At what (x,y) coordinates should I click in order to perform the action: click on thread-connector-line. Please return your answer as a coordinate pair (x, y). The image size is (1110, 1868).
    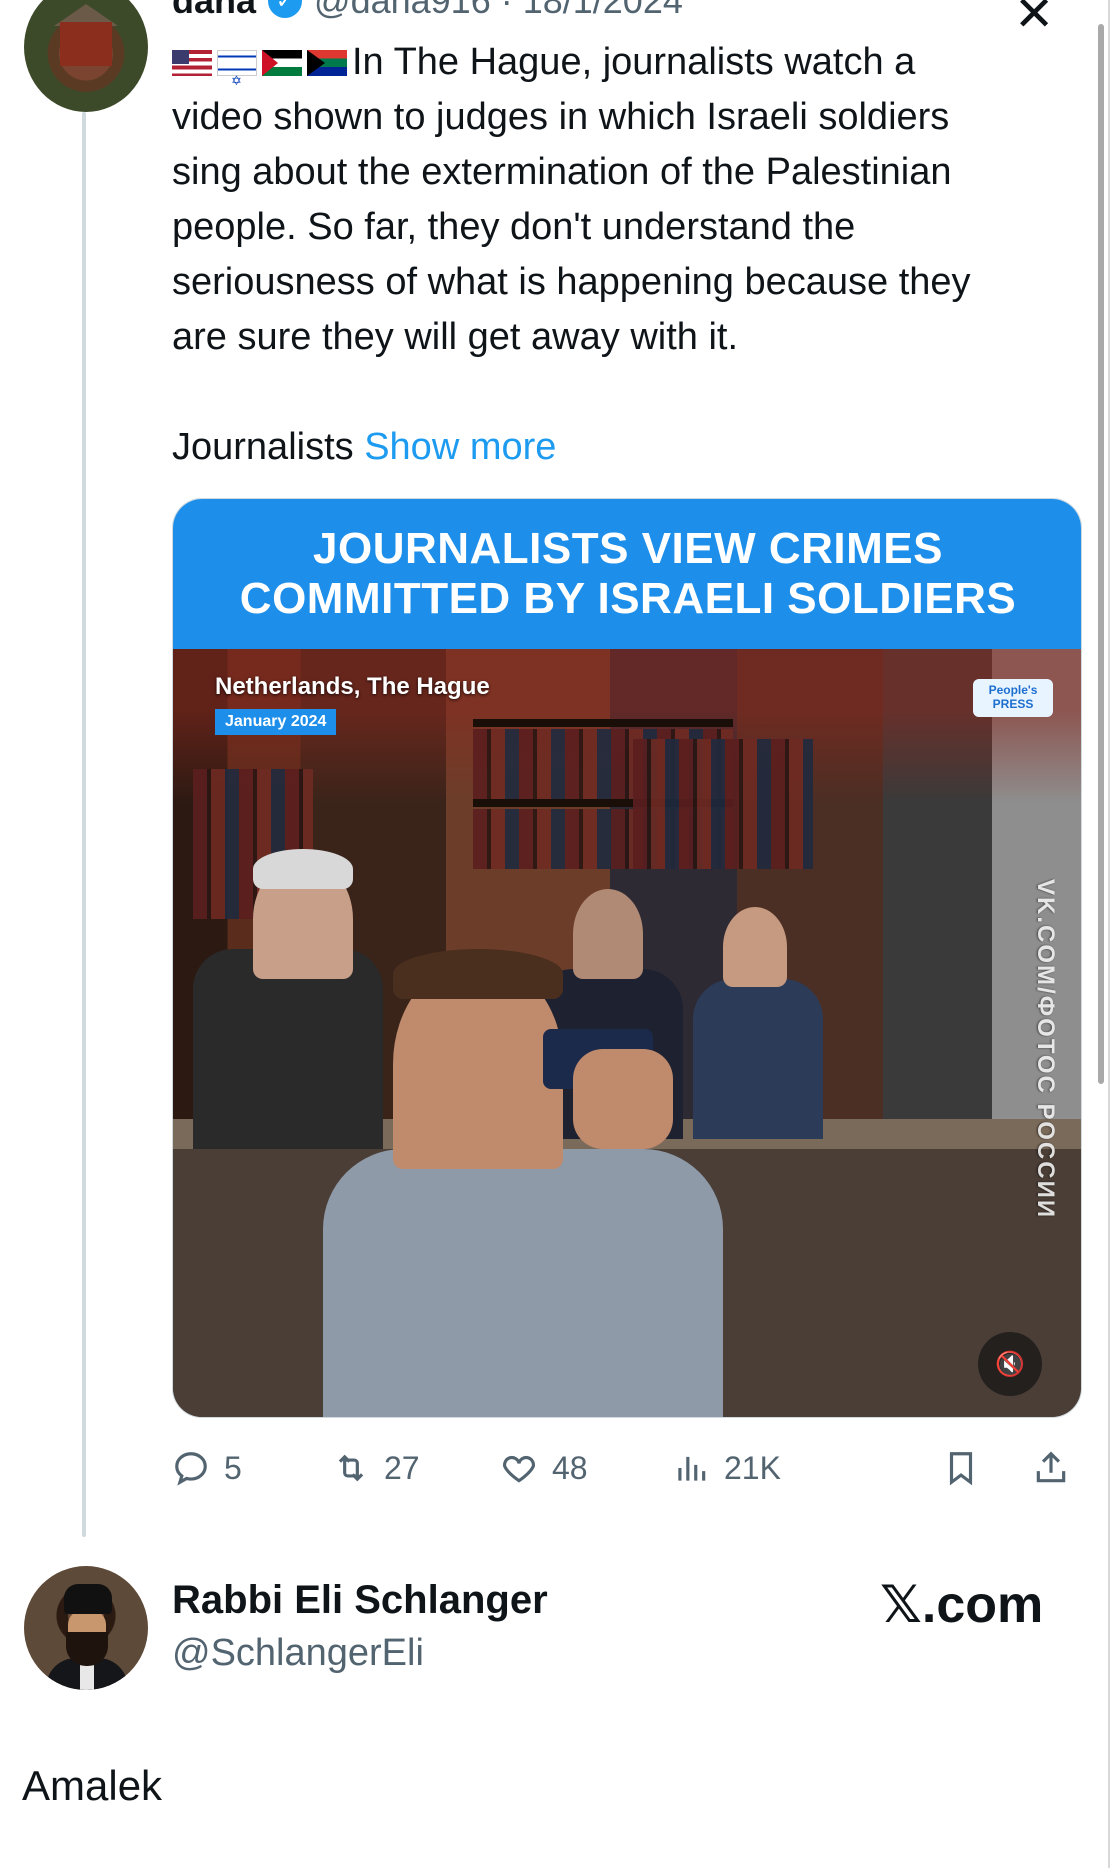
    Looking at the image, I should click on (84, 824).